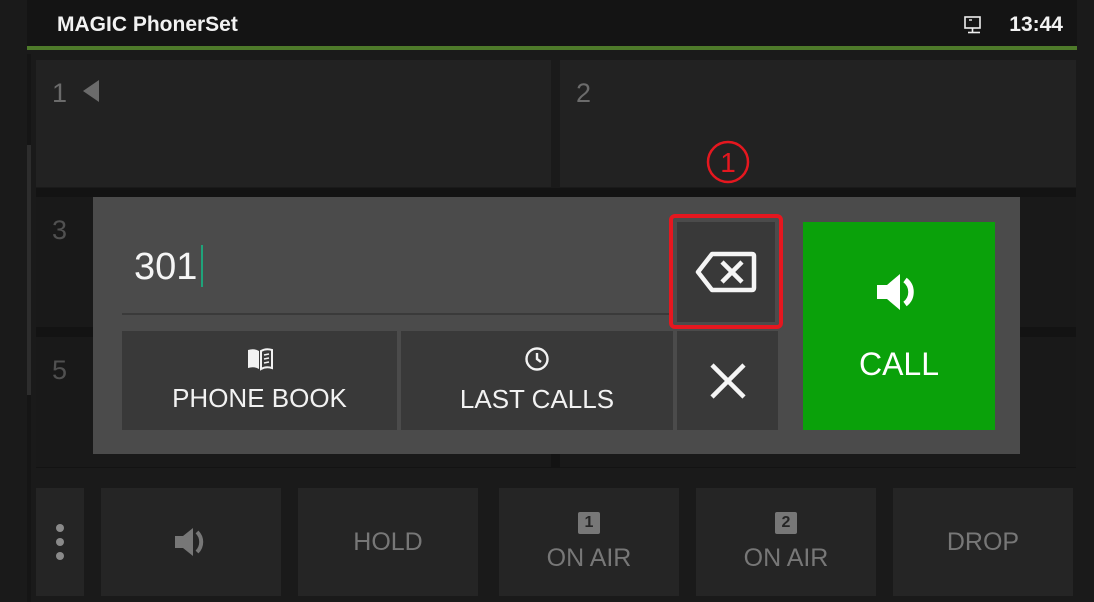  I want to click on step-highlight-box, so click(726, 271).